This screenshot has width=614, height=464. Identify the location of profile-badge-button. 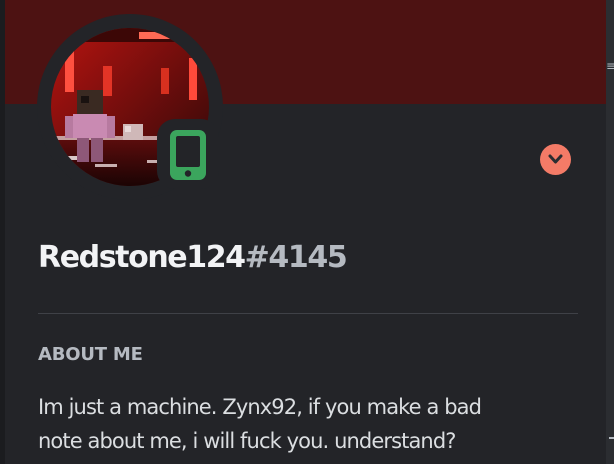
(555, 159).